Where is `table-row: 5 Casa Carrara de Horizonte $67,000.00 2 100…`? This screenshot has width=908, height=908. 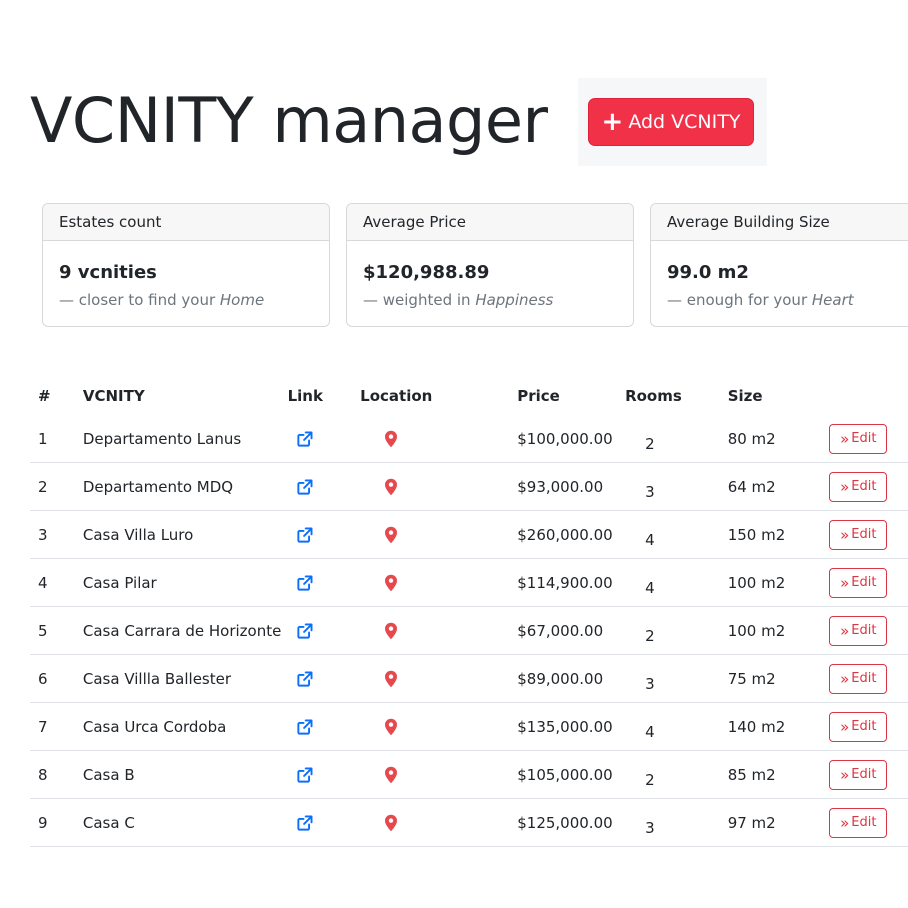 table-row: 5 Casa Carrara de Horizonte $67,000.00 2 100… is located at coordinates (469, 630).